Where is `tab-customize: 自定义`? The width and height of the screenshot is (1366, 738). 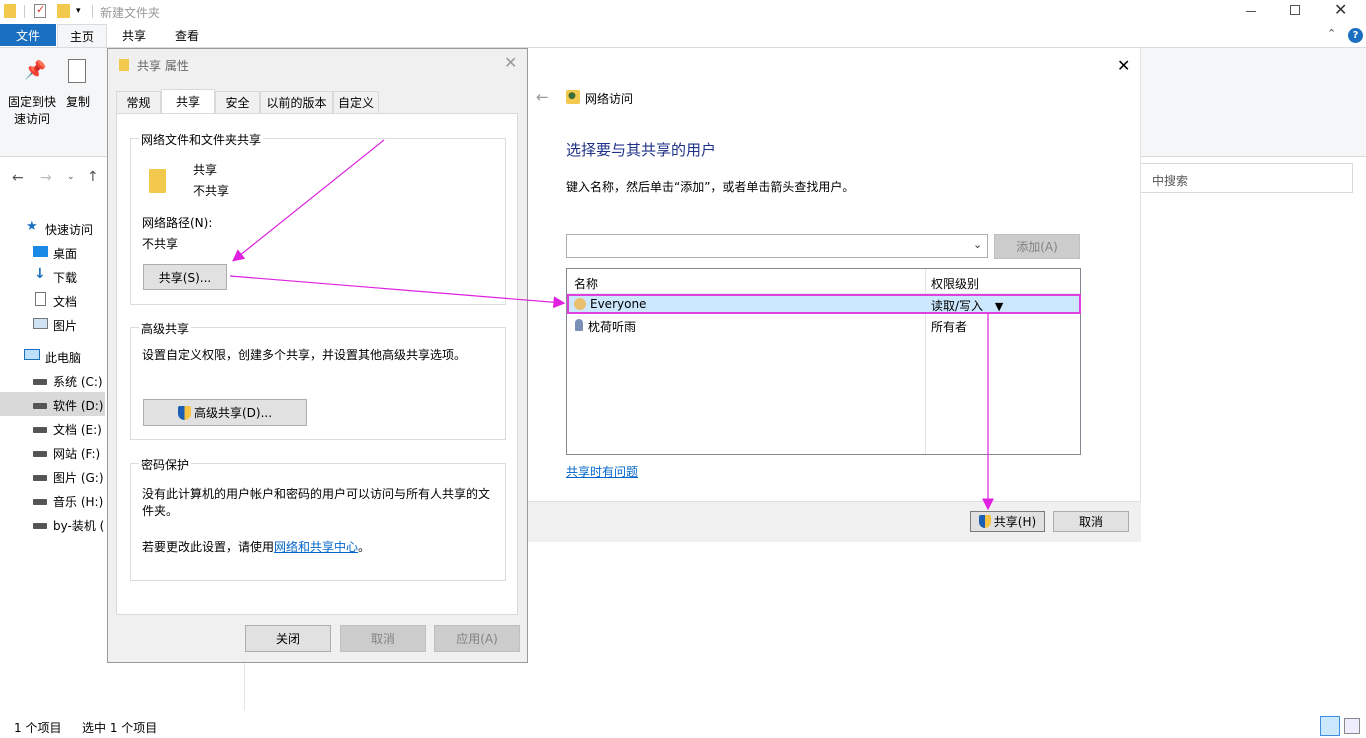 tab-customize: 自定义 is located at coordinates (356, 102).